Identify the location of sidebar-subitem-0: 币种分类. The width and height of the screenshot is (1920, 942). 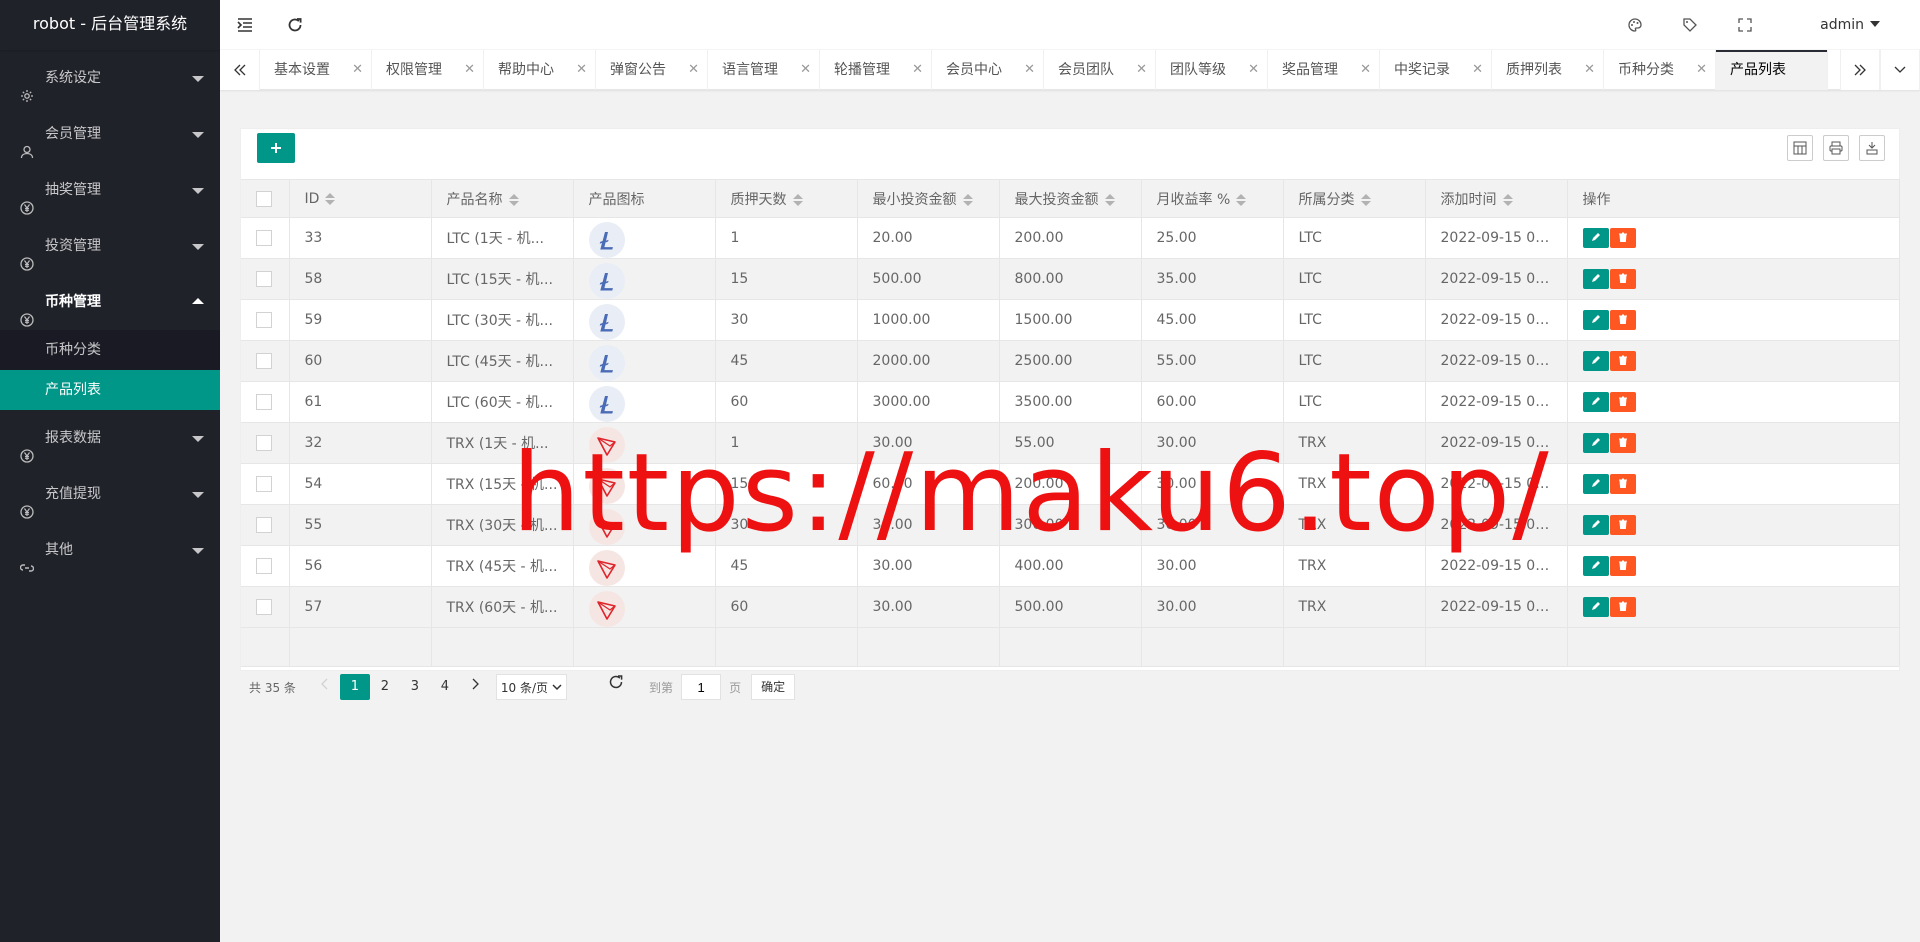
(110, 350).